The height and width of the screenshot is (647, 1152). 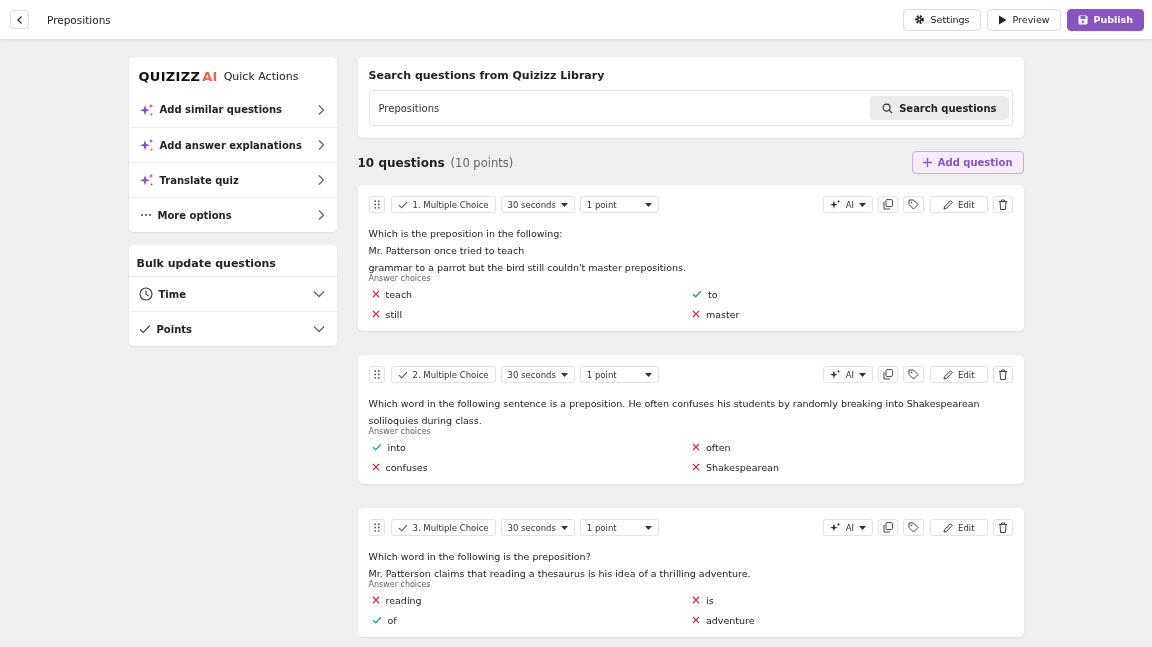 What do you see at coordinates (1023, 19) in the screenshot?
I see `header-button: Preview` at bounding box center [1023, 19].